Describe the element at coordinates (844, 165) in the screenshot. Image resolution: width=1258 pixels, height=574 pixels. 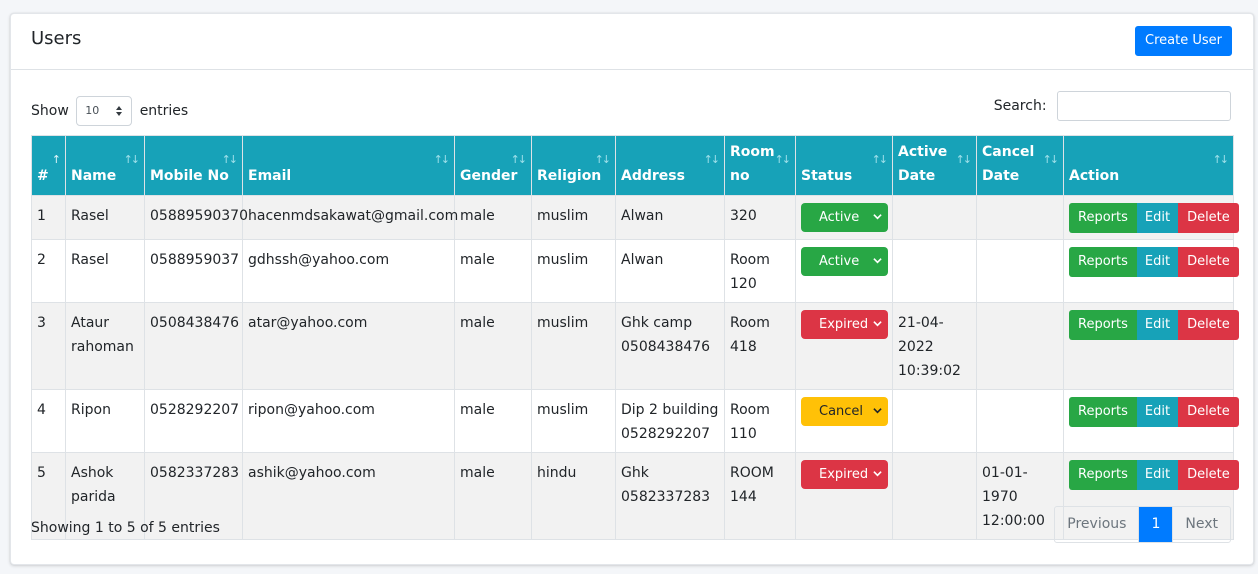
I see `col-header-status: ↑↓ Status` at that location.